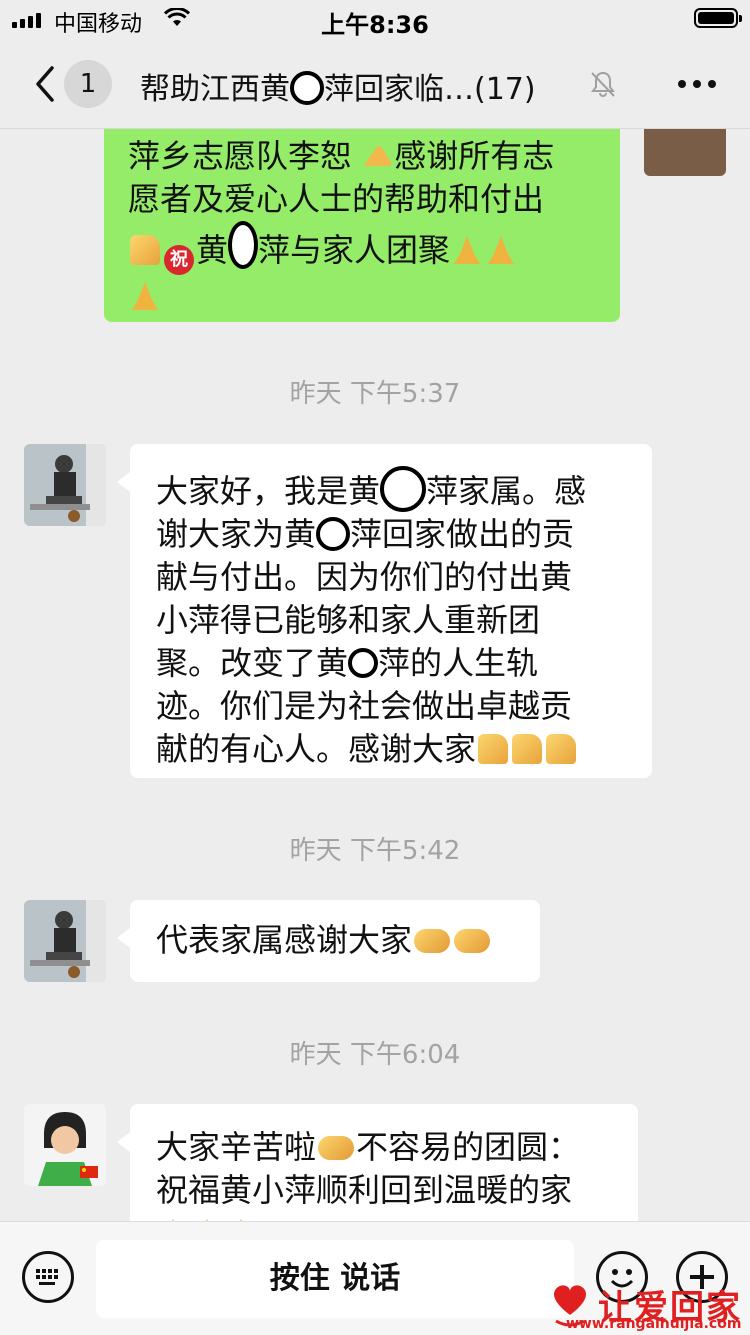 The image size is (750, 1335). Describe the element at coordinates (368, 1147) in the screenshot. I see `message-line: 大家辛苦啦 不容易的团圆：` at that location.